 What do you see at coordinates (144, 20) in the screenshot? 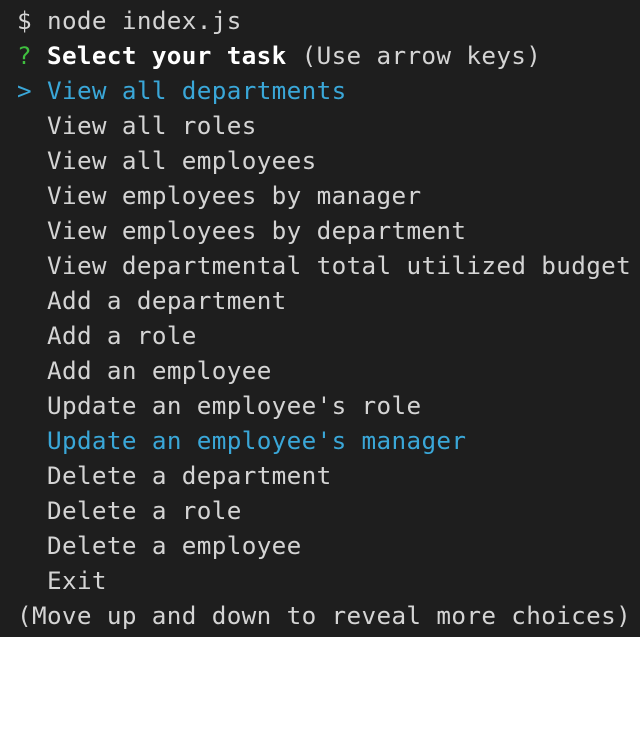
I see `command-text: node index.js` at bounding box center [144, 20].